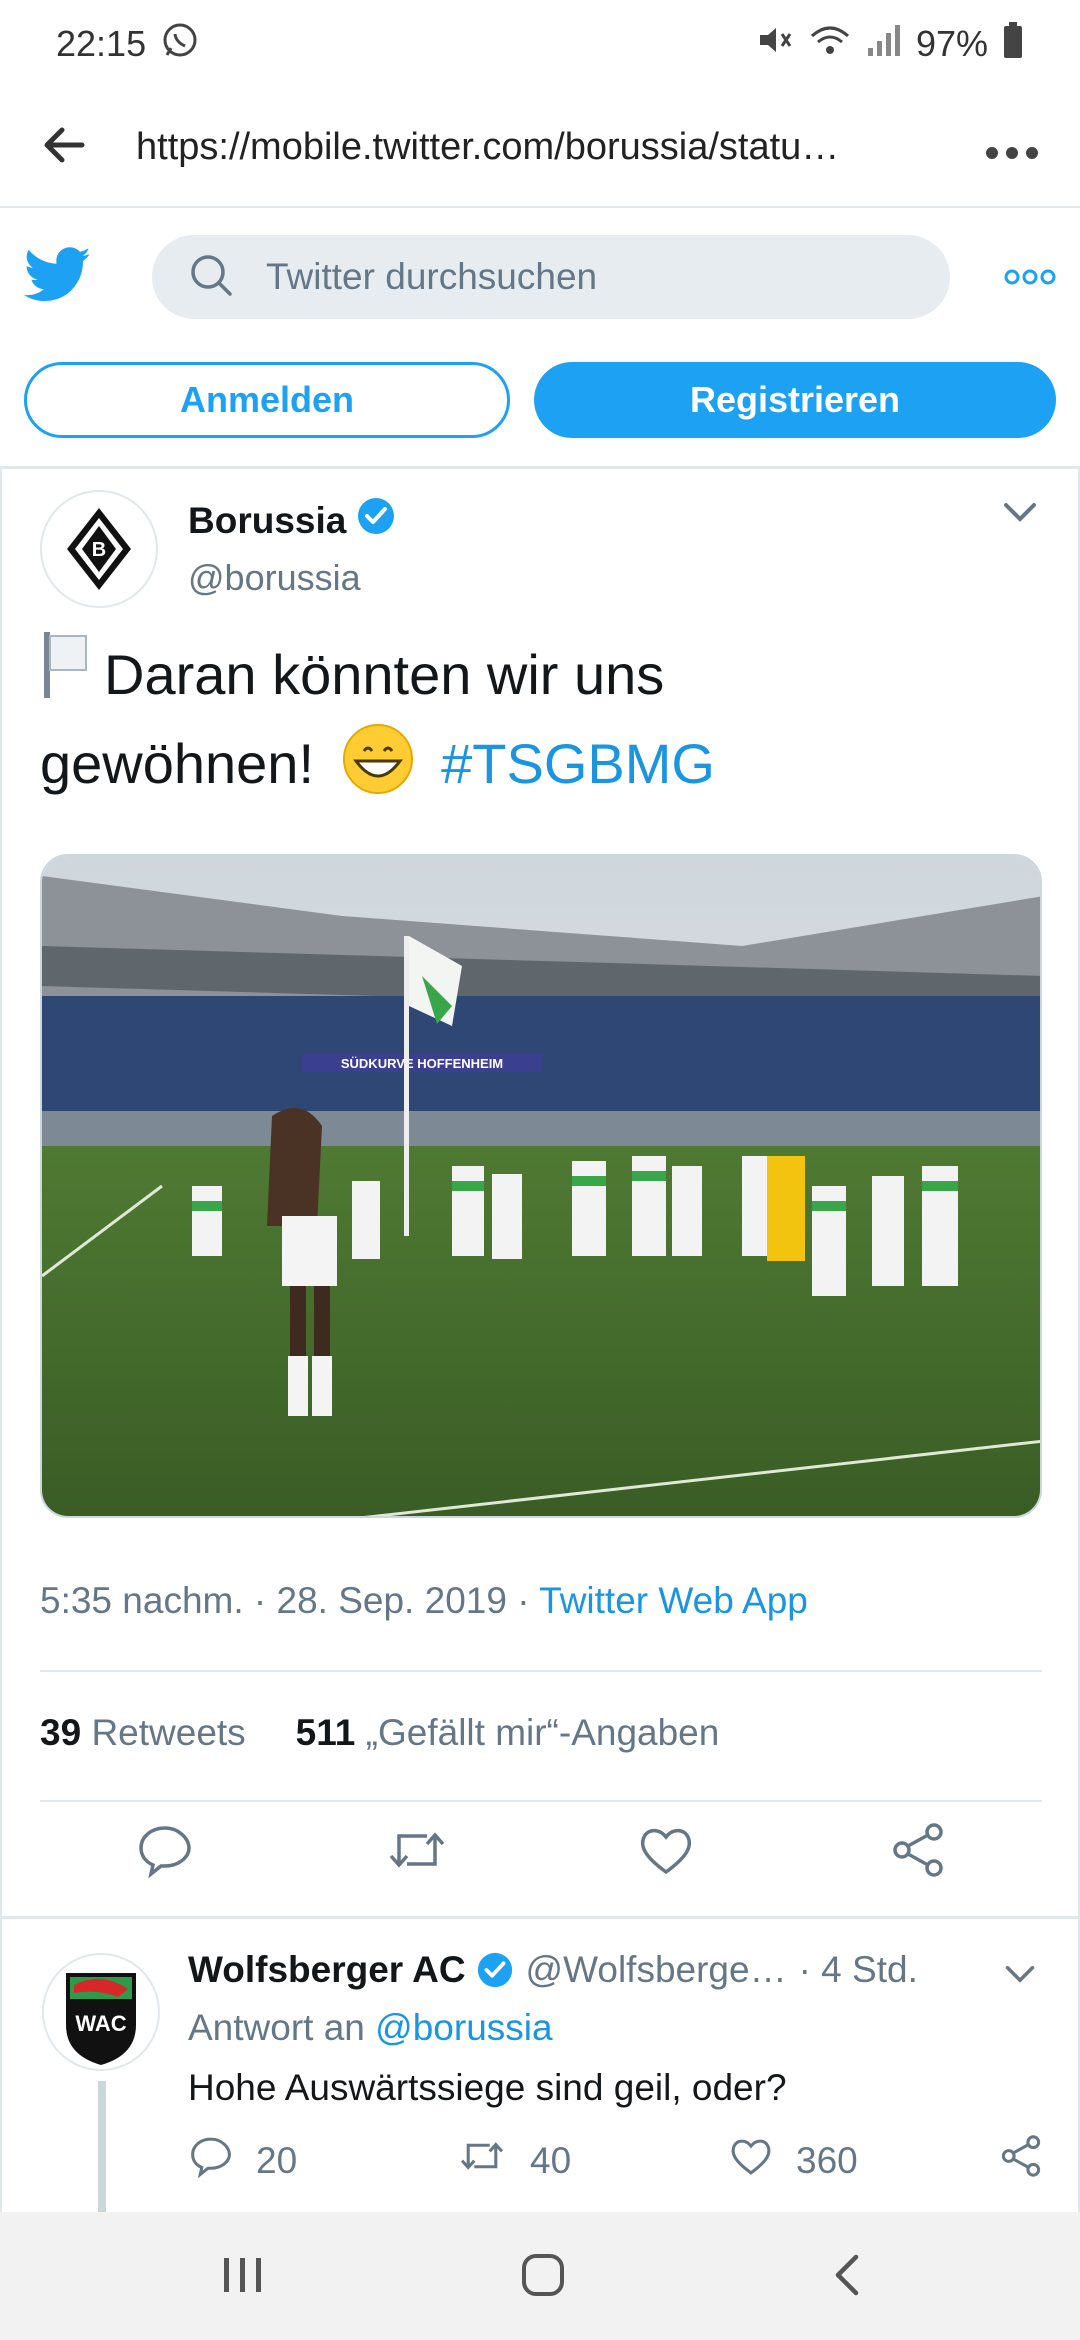 The image size is (1080, 2340). Describe the element at coordinates (276, 2027) in the screenshot. I see `reply-to-prefix: Antwort an` at that location.